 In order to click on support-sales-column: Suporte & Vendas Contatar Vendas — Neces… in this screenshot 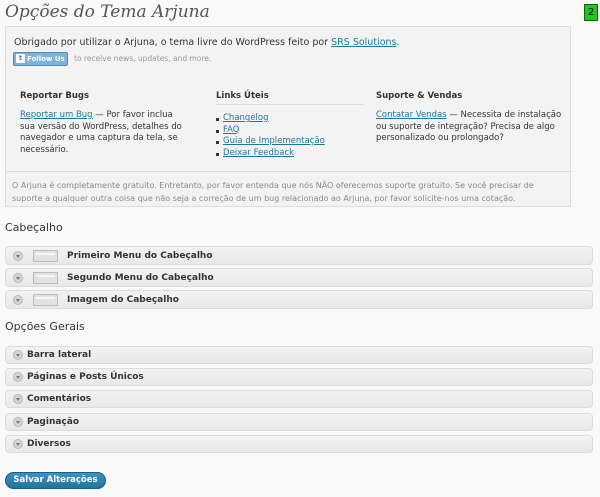, I will do `click(471, 118)`.